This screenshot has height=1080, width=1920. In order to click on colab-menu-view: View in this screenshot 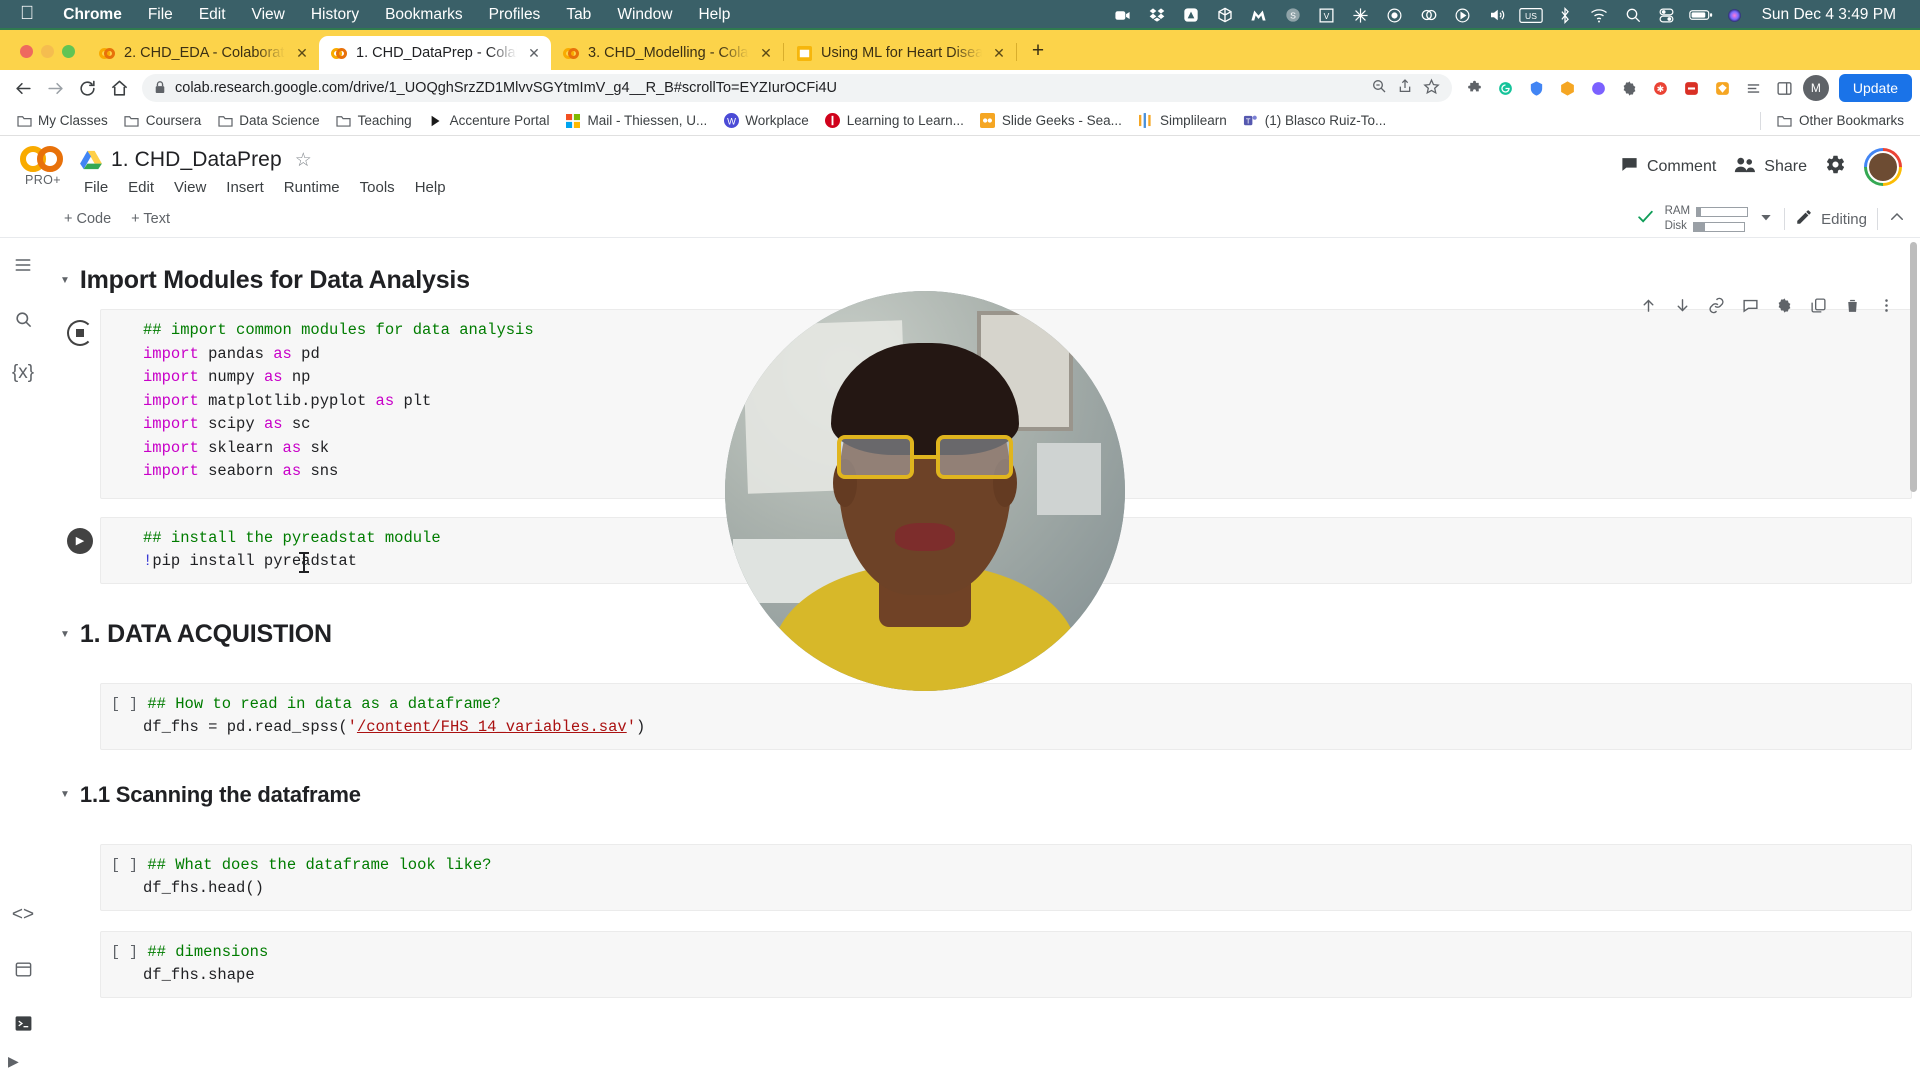, I will do `click(190, 187)`.